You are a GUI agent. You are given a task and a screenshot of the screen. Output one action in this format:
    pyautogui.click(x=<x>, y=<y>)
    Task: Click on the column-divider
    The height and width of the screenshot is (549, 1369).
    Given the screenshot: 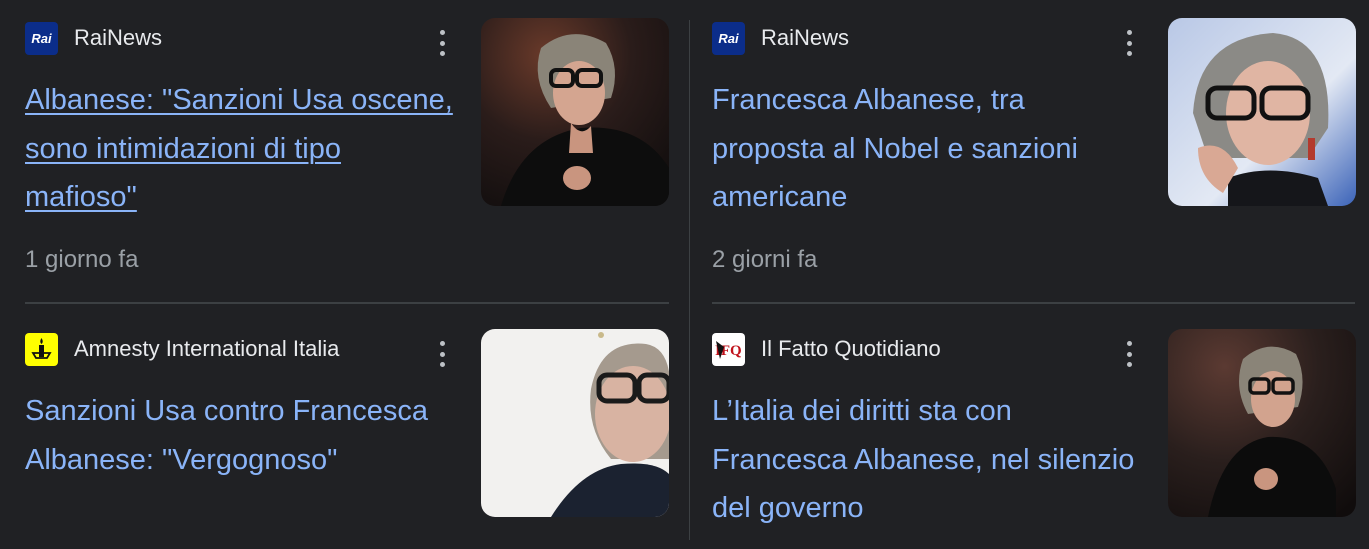 What is the action you would take?
    pyautogui.click(x=689, y=280)
    